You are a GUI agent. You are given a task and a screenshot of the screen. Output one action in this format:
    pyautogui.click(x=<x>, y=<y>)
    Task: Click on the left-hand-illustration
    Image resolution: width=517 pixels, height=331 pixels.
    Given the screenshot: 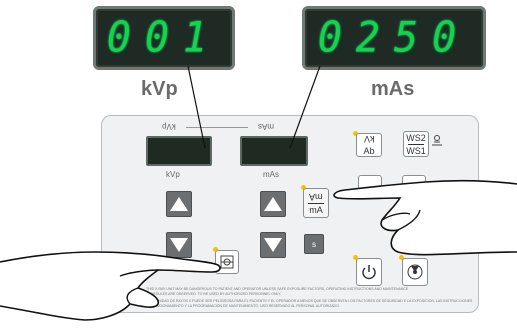 What is the action you would take?
    pyautogui.click(x=110, y=286)
    